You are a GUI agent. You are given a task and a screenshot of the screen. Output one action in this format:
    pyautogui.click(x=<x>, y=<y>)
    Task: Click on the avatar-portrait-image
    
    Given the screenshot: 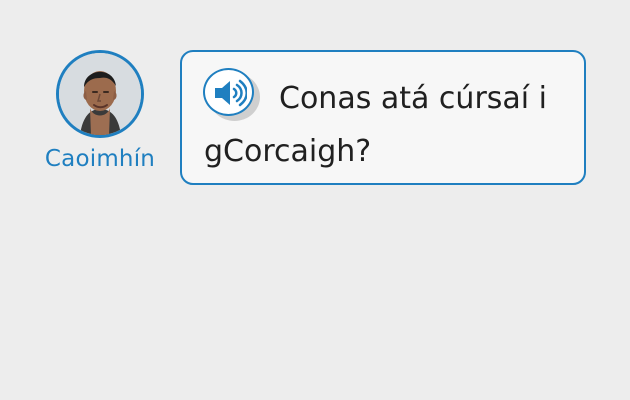 What is the action you would take?
    pyautogui.click(x=100, y=94)
    